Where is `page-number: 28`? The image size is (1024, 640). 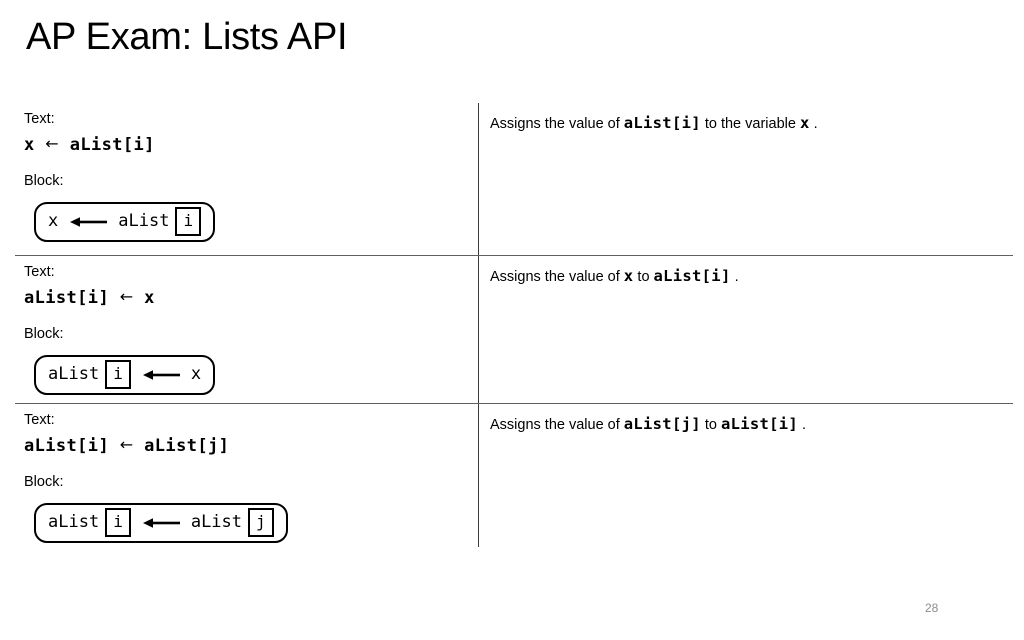
page-number: 28 is located at coordinates (932, 608).